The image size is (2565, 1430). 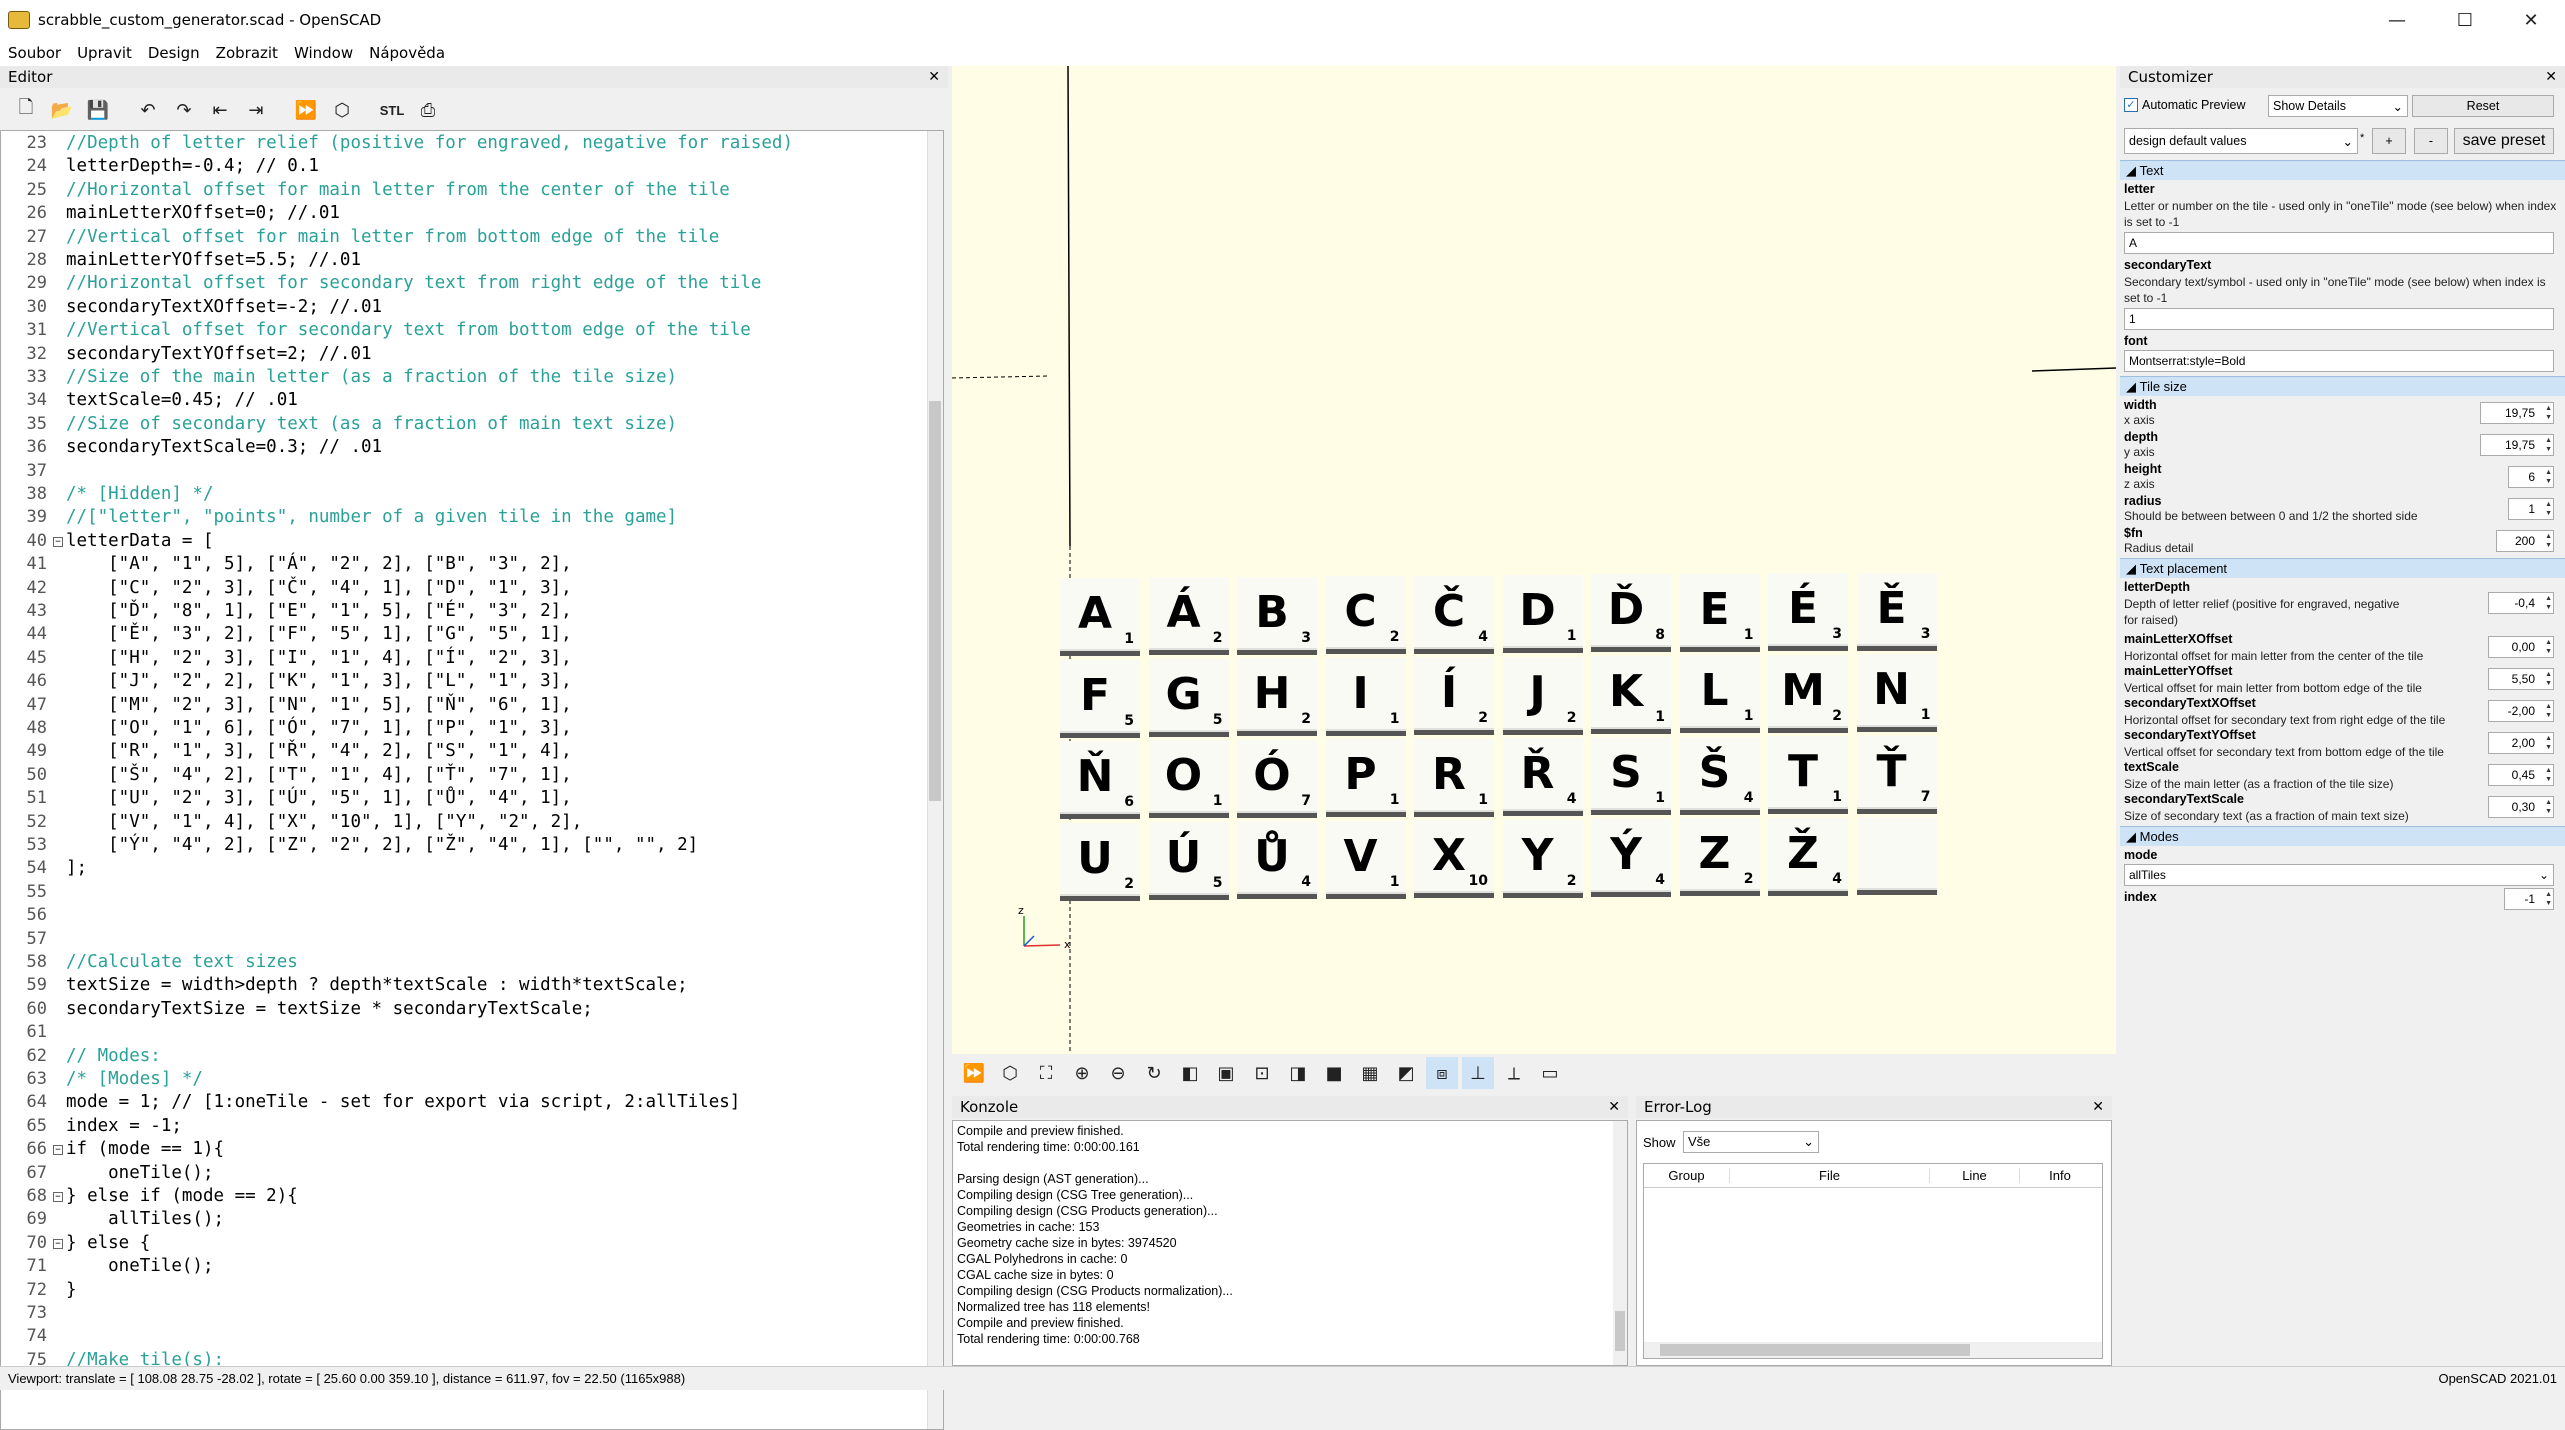 I want to click on fn-spinbox: 200, so click(x=2525, y=541).